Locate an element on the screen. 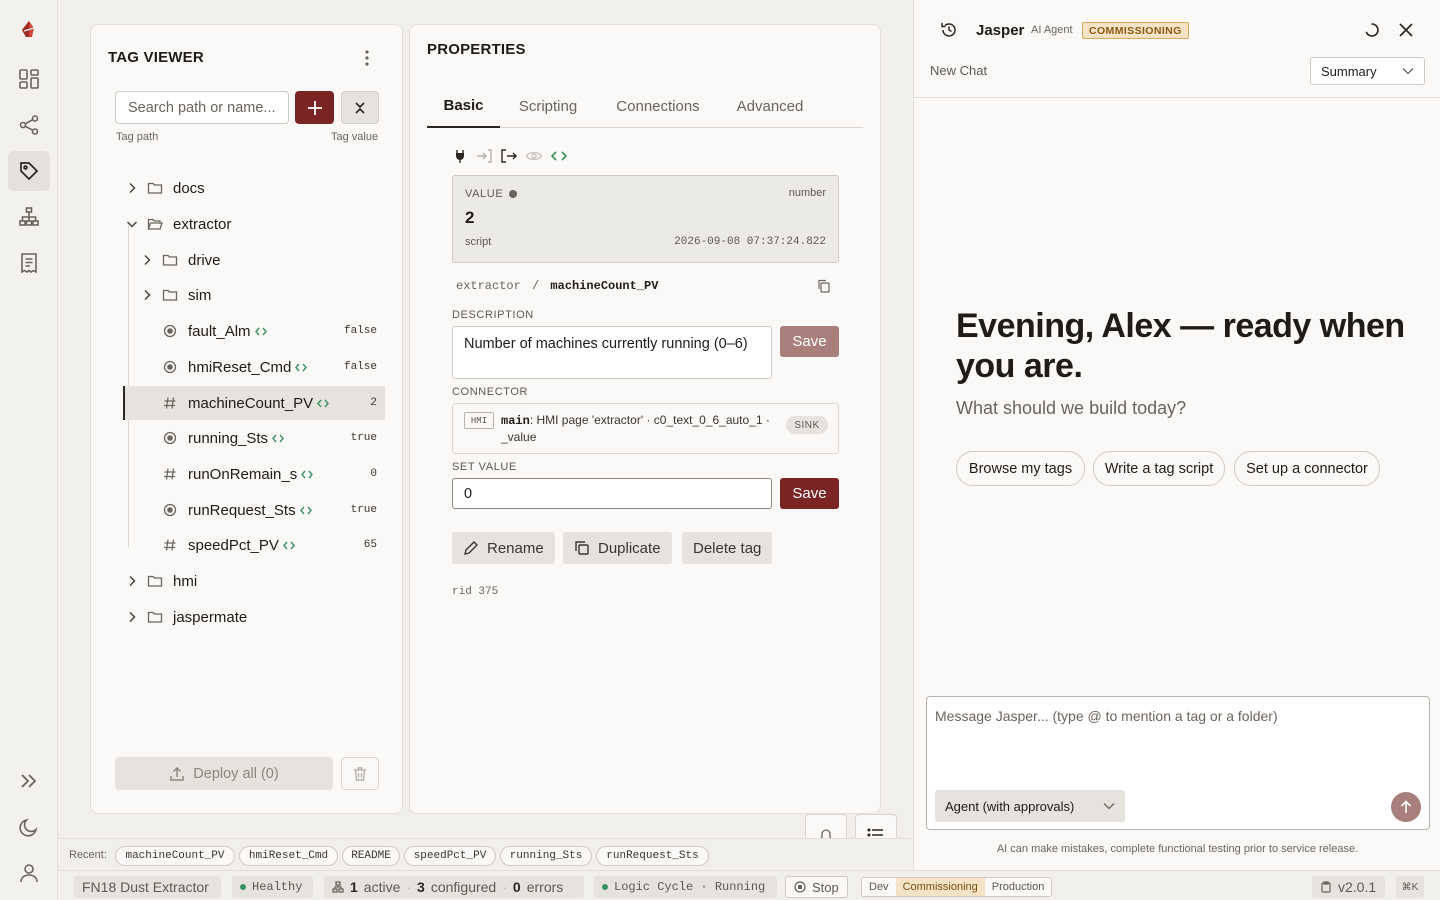 The image size is (1440, 900). tree-item-label: docs is located at coordinates (189, 188).